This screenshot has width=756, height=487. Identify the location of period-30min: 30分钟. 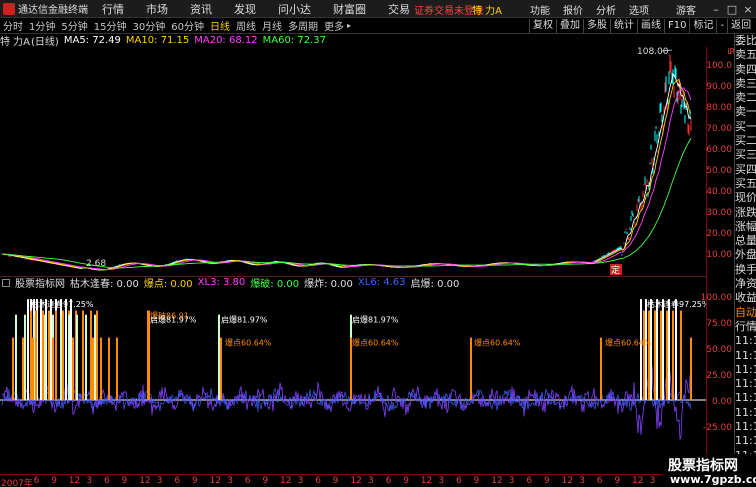
(148, 25).